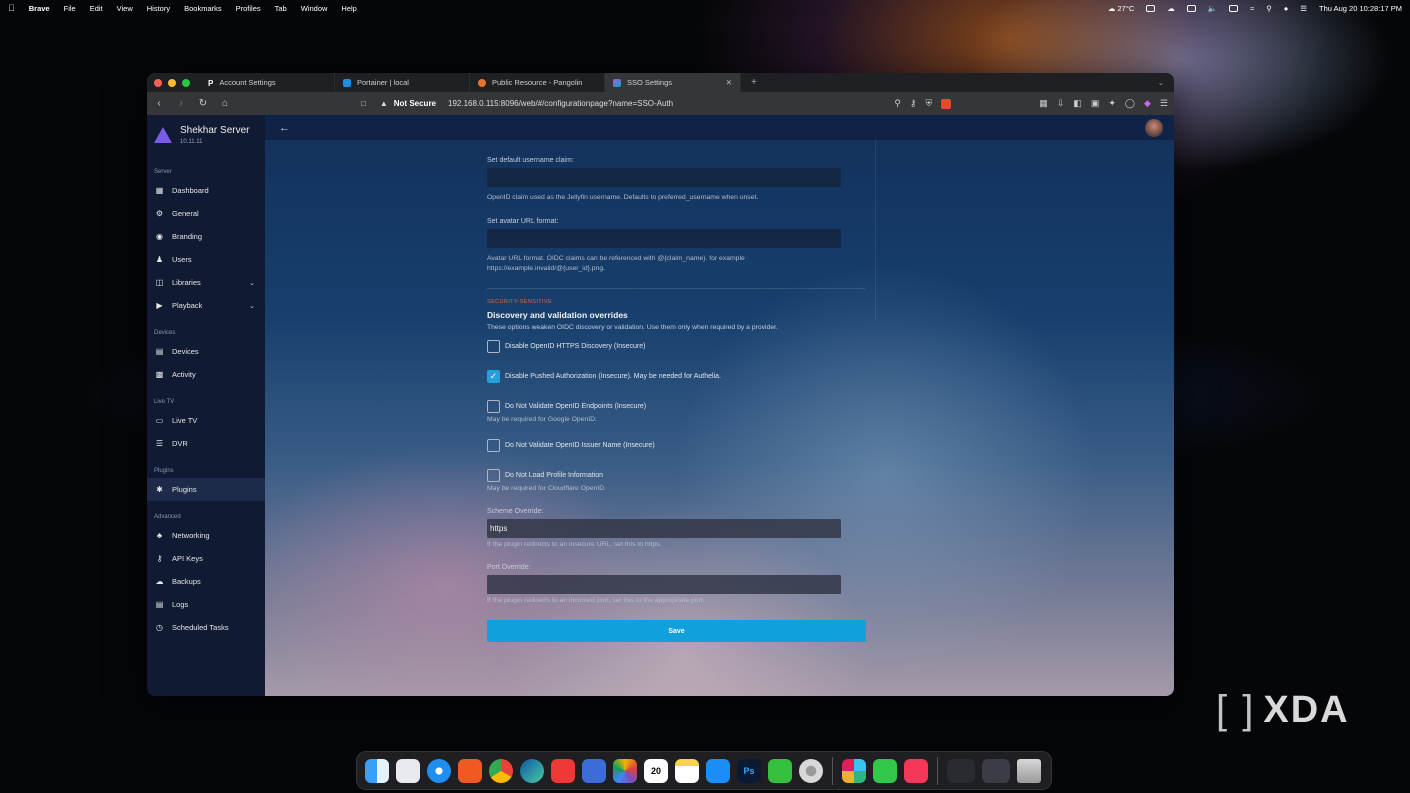  I want to click on sidebar-item-live-tv: ▭ Live TV, so click(206, 420).